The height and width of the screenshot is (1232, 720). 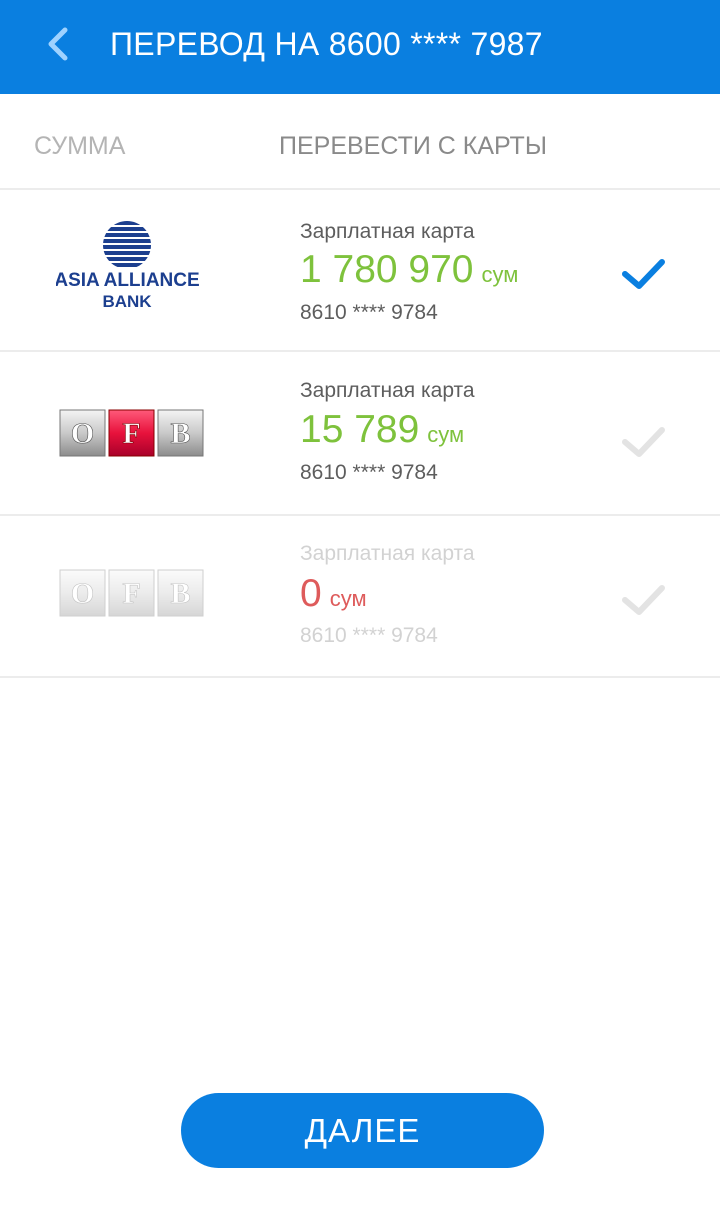 What do you see at coordinates (127, 301) in the screenshot?
I see `logo-text-line2: BANK` at bounding box center [127, 301].